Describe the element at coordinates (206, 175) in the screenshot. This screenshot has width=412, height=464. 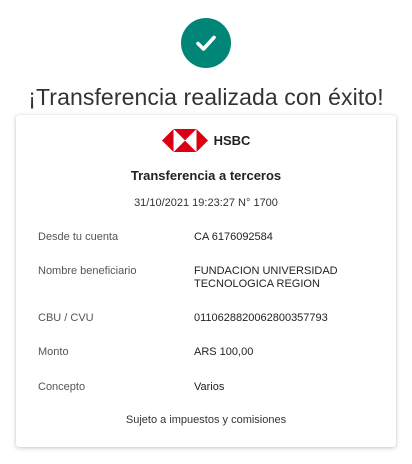
I see `receipt-title: Transferencia a terceros` at that location.